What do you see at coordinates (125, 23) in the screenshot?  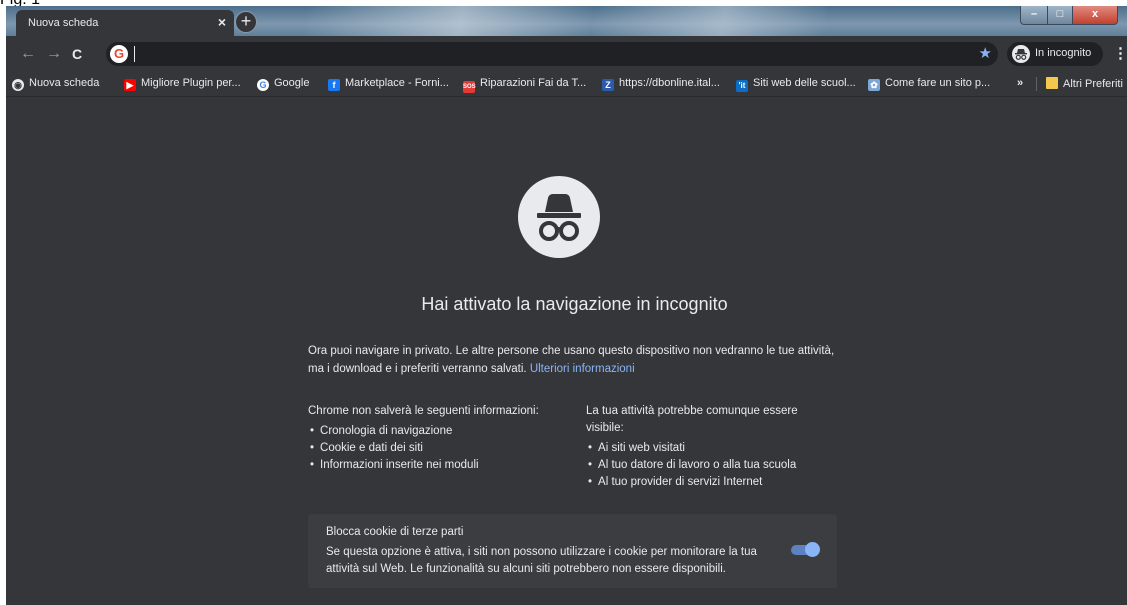 I see `tab-new-tab: Nuova scheda ×` at bounding box center [125, 23].